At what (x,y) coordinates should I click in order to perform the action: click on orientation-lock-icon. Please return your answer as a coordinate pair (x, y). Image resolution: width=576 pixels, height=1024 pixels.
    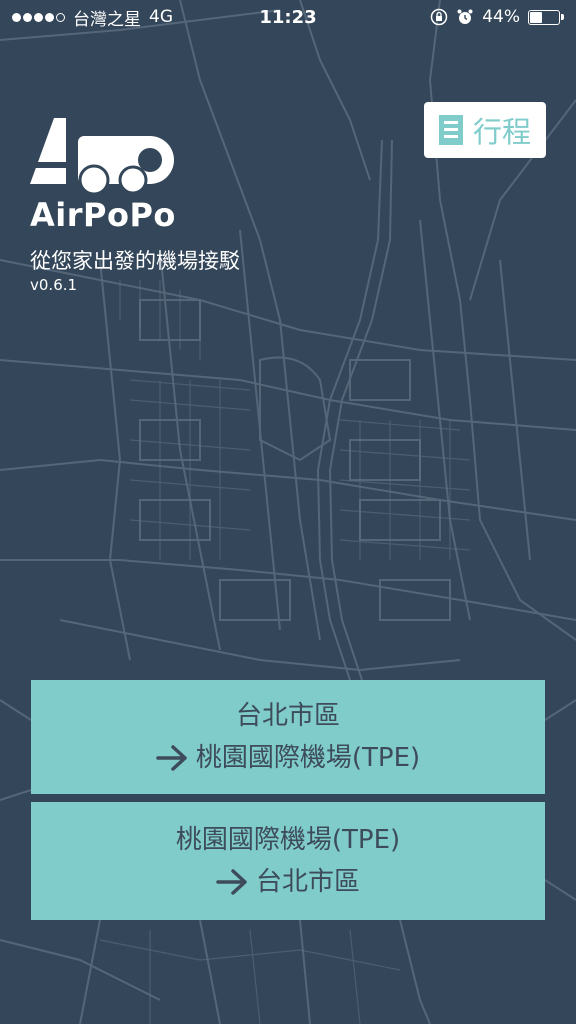
    Looking at the image, I should click on (439, 17).